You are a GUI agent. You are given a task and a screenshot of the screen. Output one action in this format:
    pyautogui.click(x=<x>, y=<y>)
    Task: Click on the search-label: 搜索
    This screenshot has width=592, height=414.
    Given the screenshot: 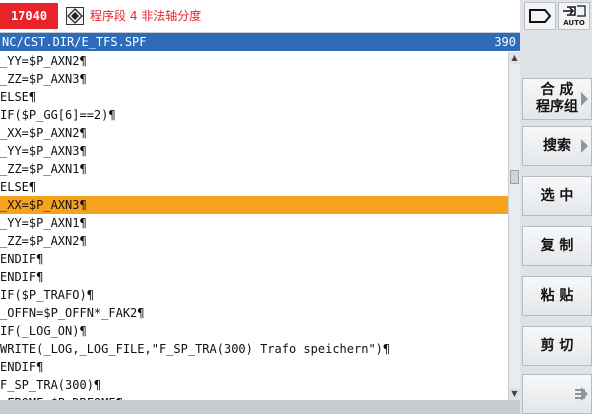 What is the action you would take?
    pyautogui.click(x=557, y=146)
    